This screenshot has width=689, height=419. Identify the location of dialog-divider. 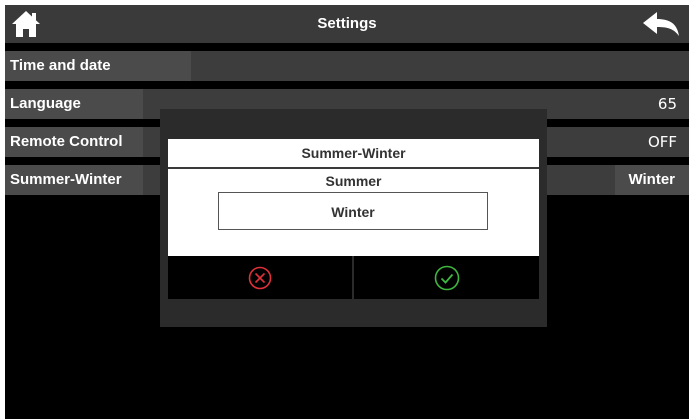
(353, 168).